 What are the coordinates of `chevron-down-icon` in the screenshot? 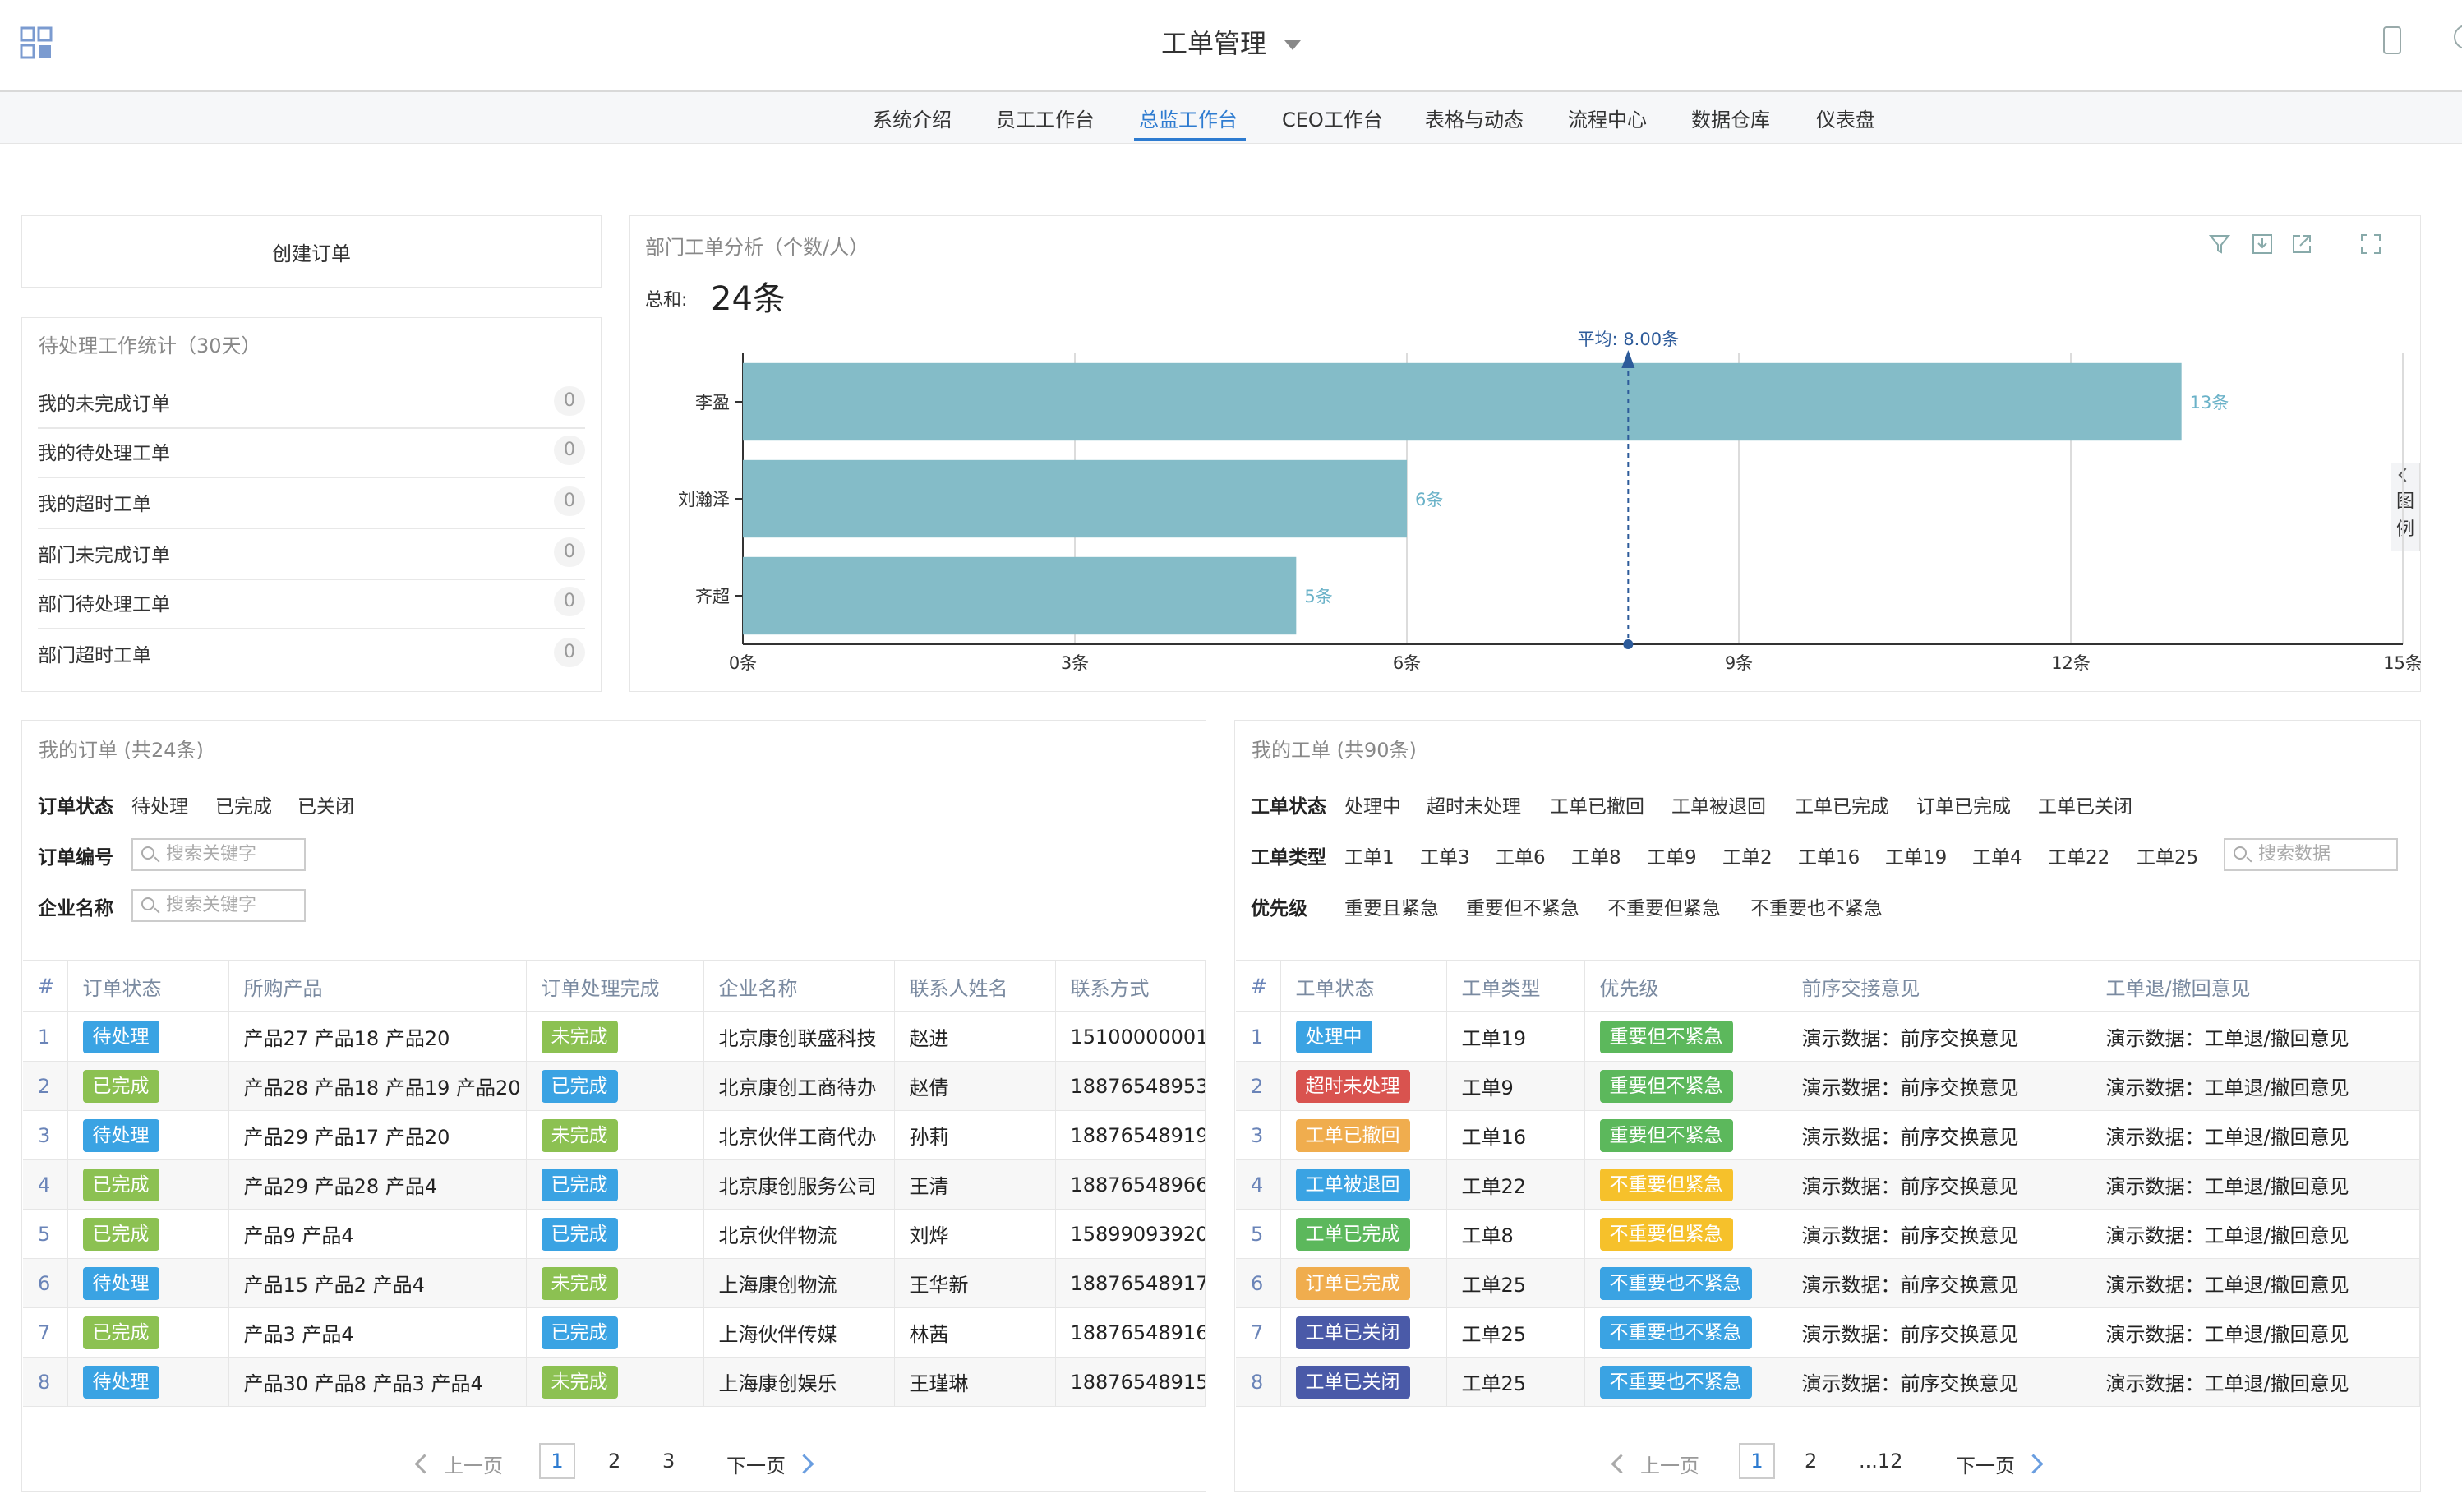 It's located at (1292, 45).